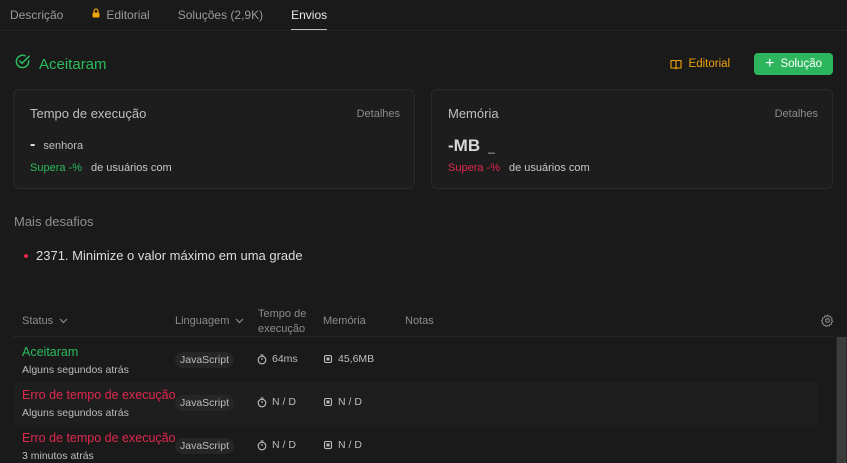 The width and height of the screenshot is (847, 463). Describe the element at coordinates (202, 321) in the screenshot. I see `language-header-label: Linguagem` at that location.